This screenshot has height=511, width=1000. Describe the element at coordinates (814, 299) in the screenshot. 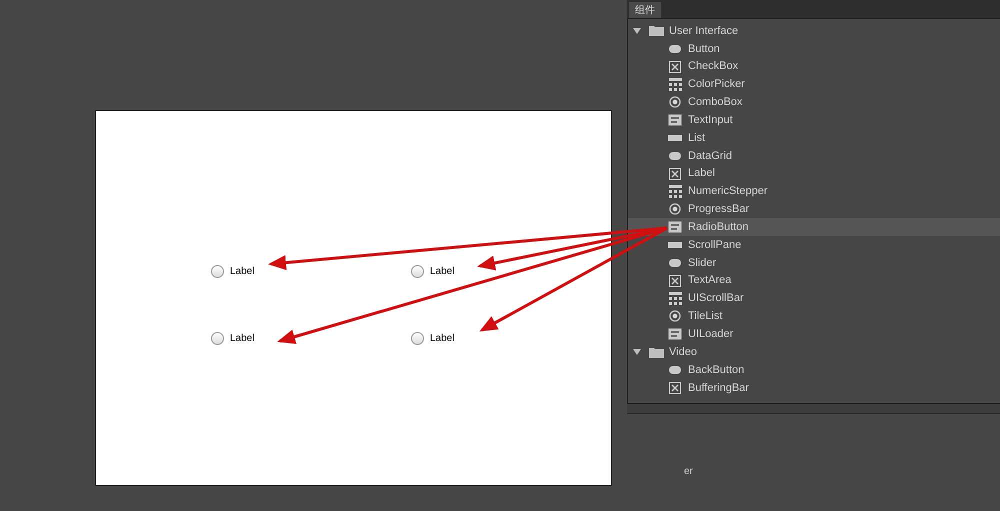

I see `component-item: UIScrollBar` at that location.